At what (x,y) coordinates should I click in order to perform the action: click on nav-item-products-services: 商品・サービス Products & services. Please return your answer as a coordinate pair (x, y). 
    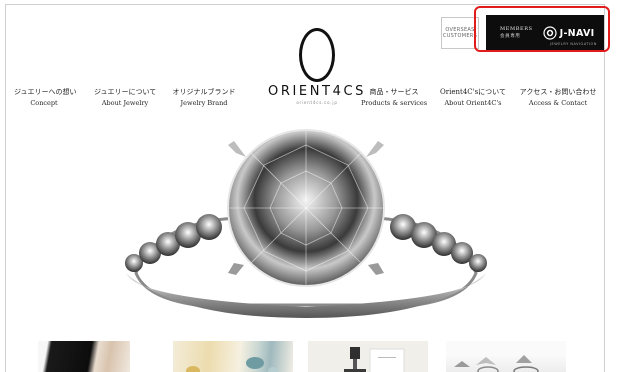
    Looking at the image, I should click on (394, 97).